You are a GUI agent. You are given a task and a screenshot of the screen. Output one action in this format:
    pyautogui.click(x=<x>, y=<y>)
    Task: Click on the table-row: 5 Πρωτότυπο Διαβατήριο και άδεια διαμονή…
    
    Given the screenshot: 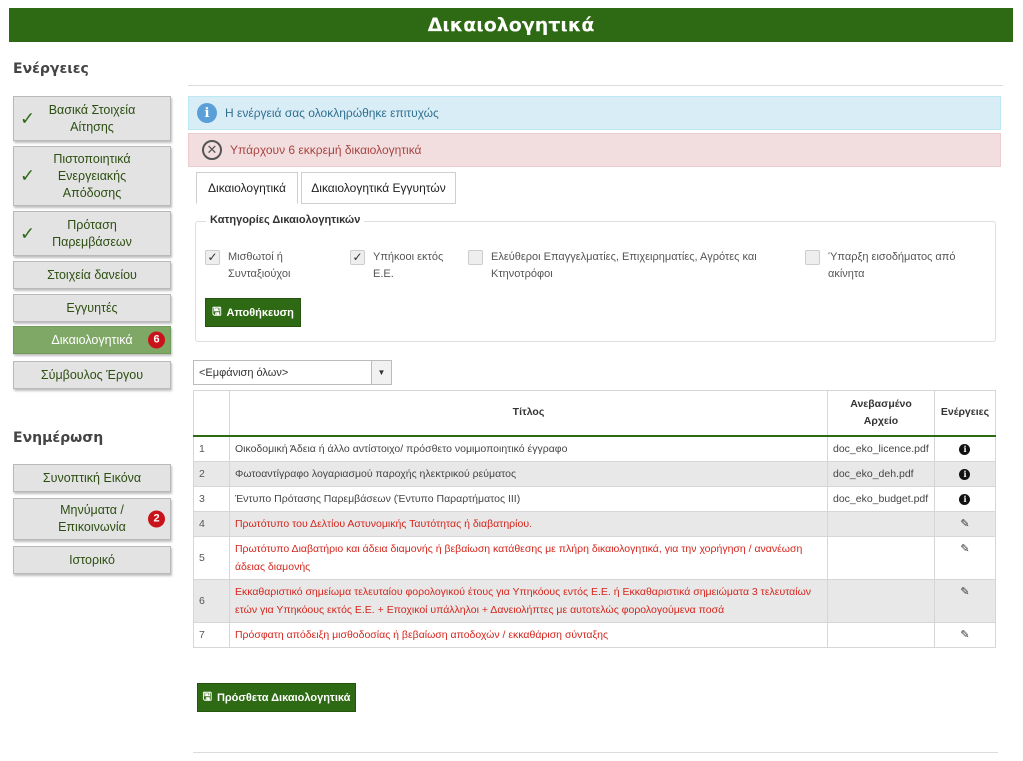 What is the action you would take?
    pyautogui.click(x=595, y=557)
    